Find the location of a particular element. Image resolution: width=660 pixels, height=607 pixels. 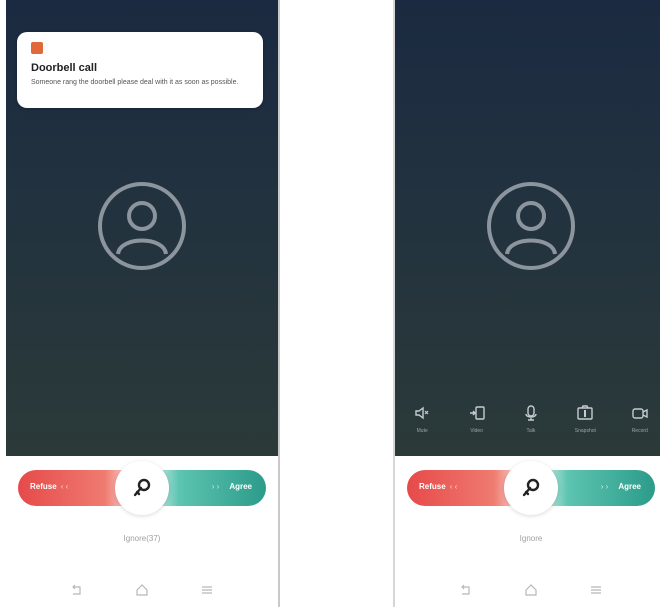

speaker-icon is located at coordinates (422, 413).